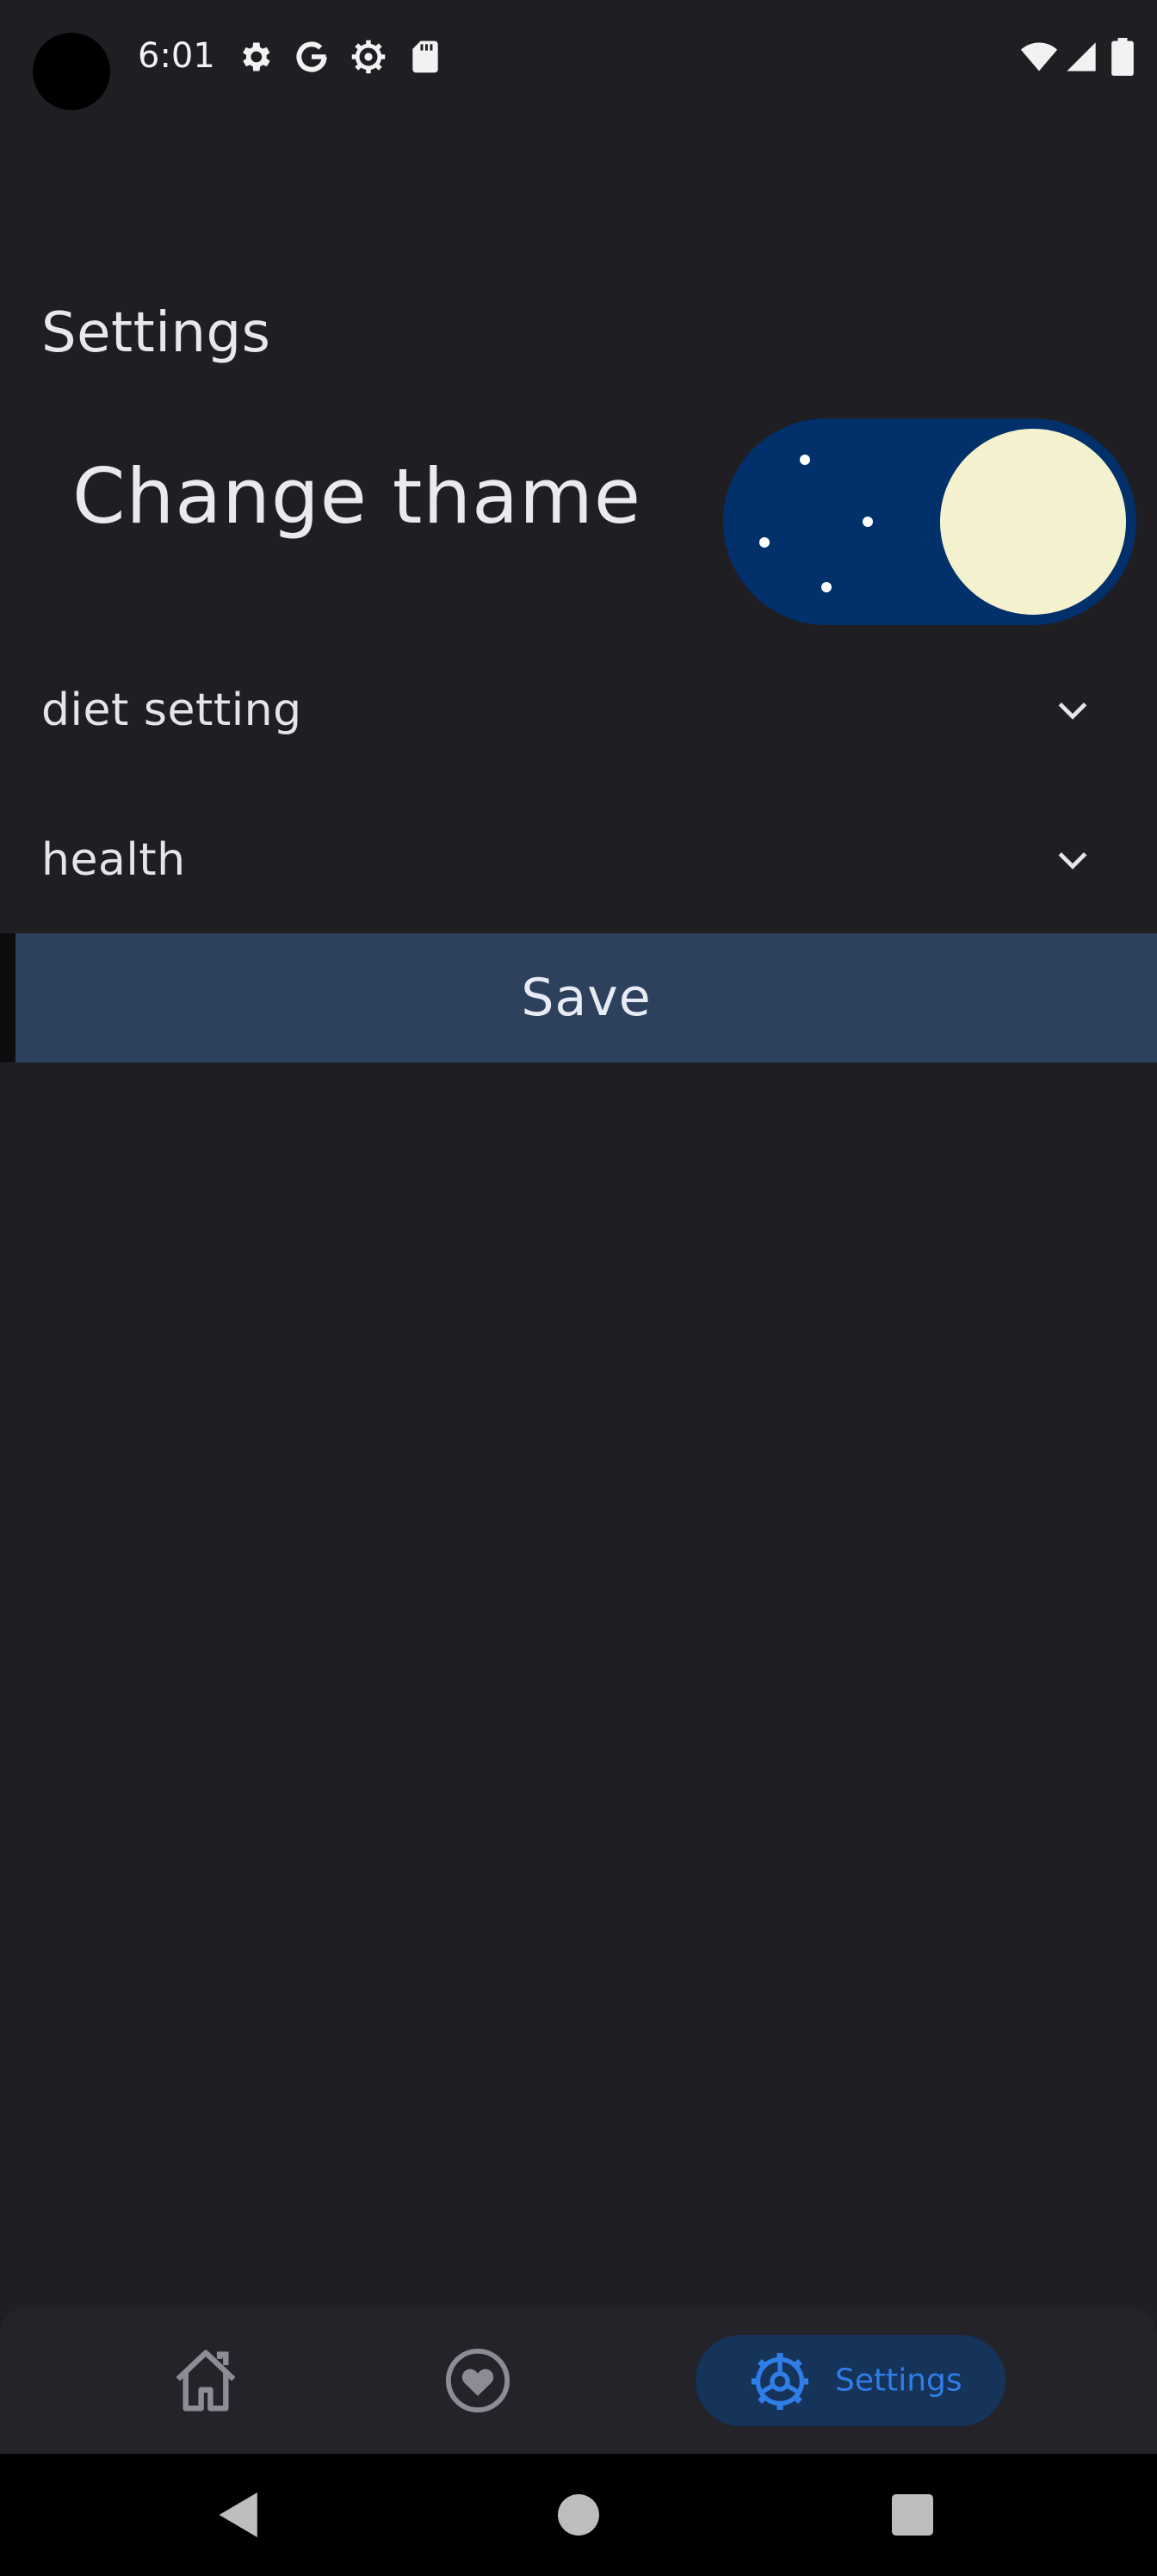 The height and width of the screenshot is (2576, 1157). I want to click on wifi-icon, so click(1039, 57).